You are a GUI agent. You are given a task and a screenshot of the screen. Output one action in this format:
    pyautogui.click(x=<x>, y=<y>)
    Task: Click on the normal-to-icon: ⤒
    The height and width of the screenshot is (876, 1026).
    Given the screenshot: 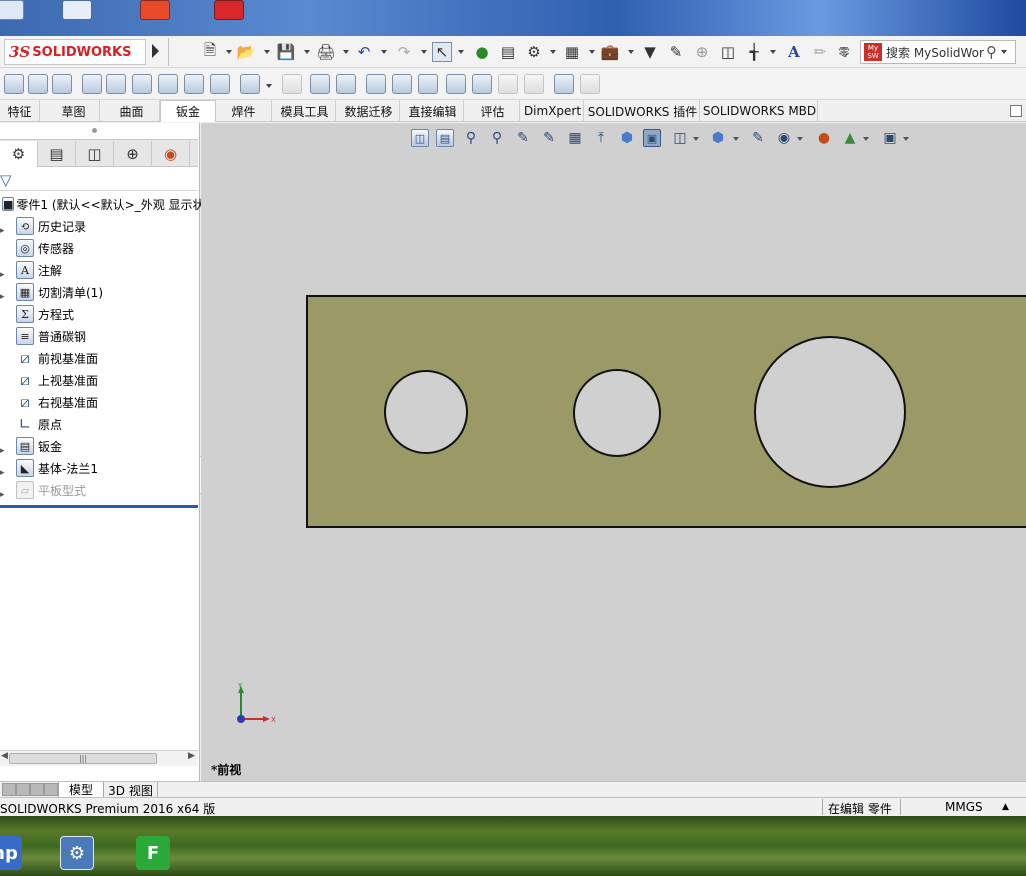 What is the action you would take?
    pyautogui.click(x=601, y=138)
    